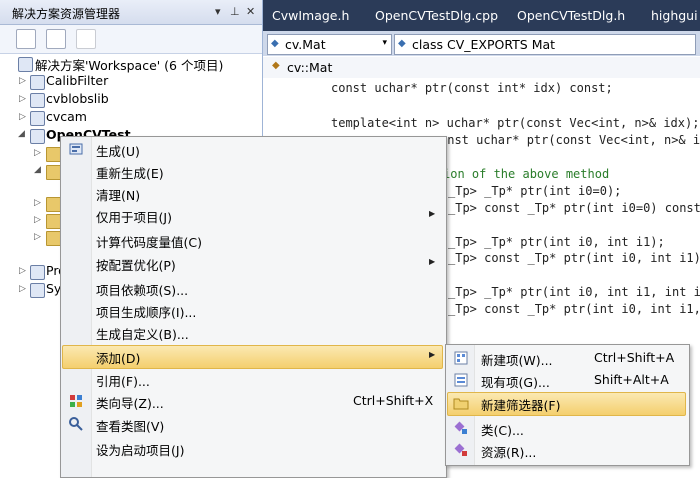 The image size is (700, 478). What do you see at coordinates (56, 39) in the screenshot?
I see `show-all-files-icon` at bounding box center [56, 39].